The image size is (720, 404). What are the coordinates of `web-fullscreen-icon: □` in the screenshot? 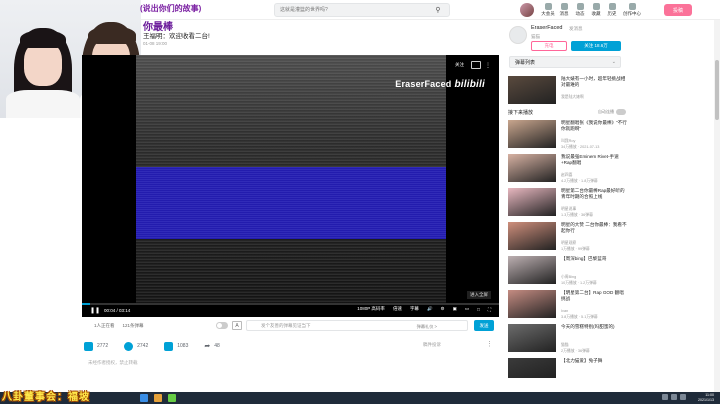 It's located at (478, 309).